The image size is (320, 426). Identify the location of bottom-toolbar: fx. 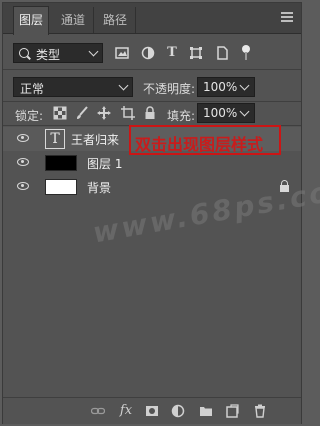
(152, 410).